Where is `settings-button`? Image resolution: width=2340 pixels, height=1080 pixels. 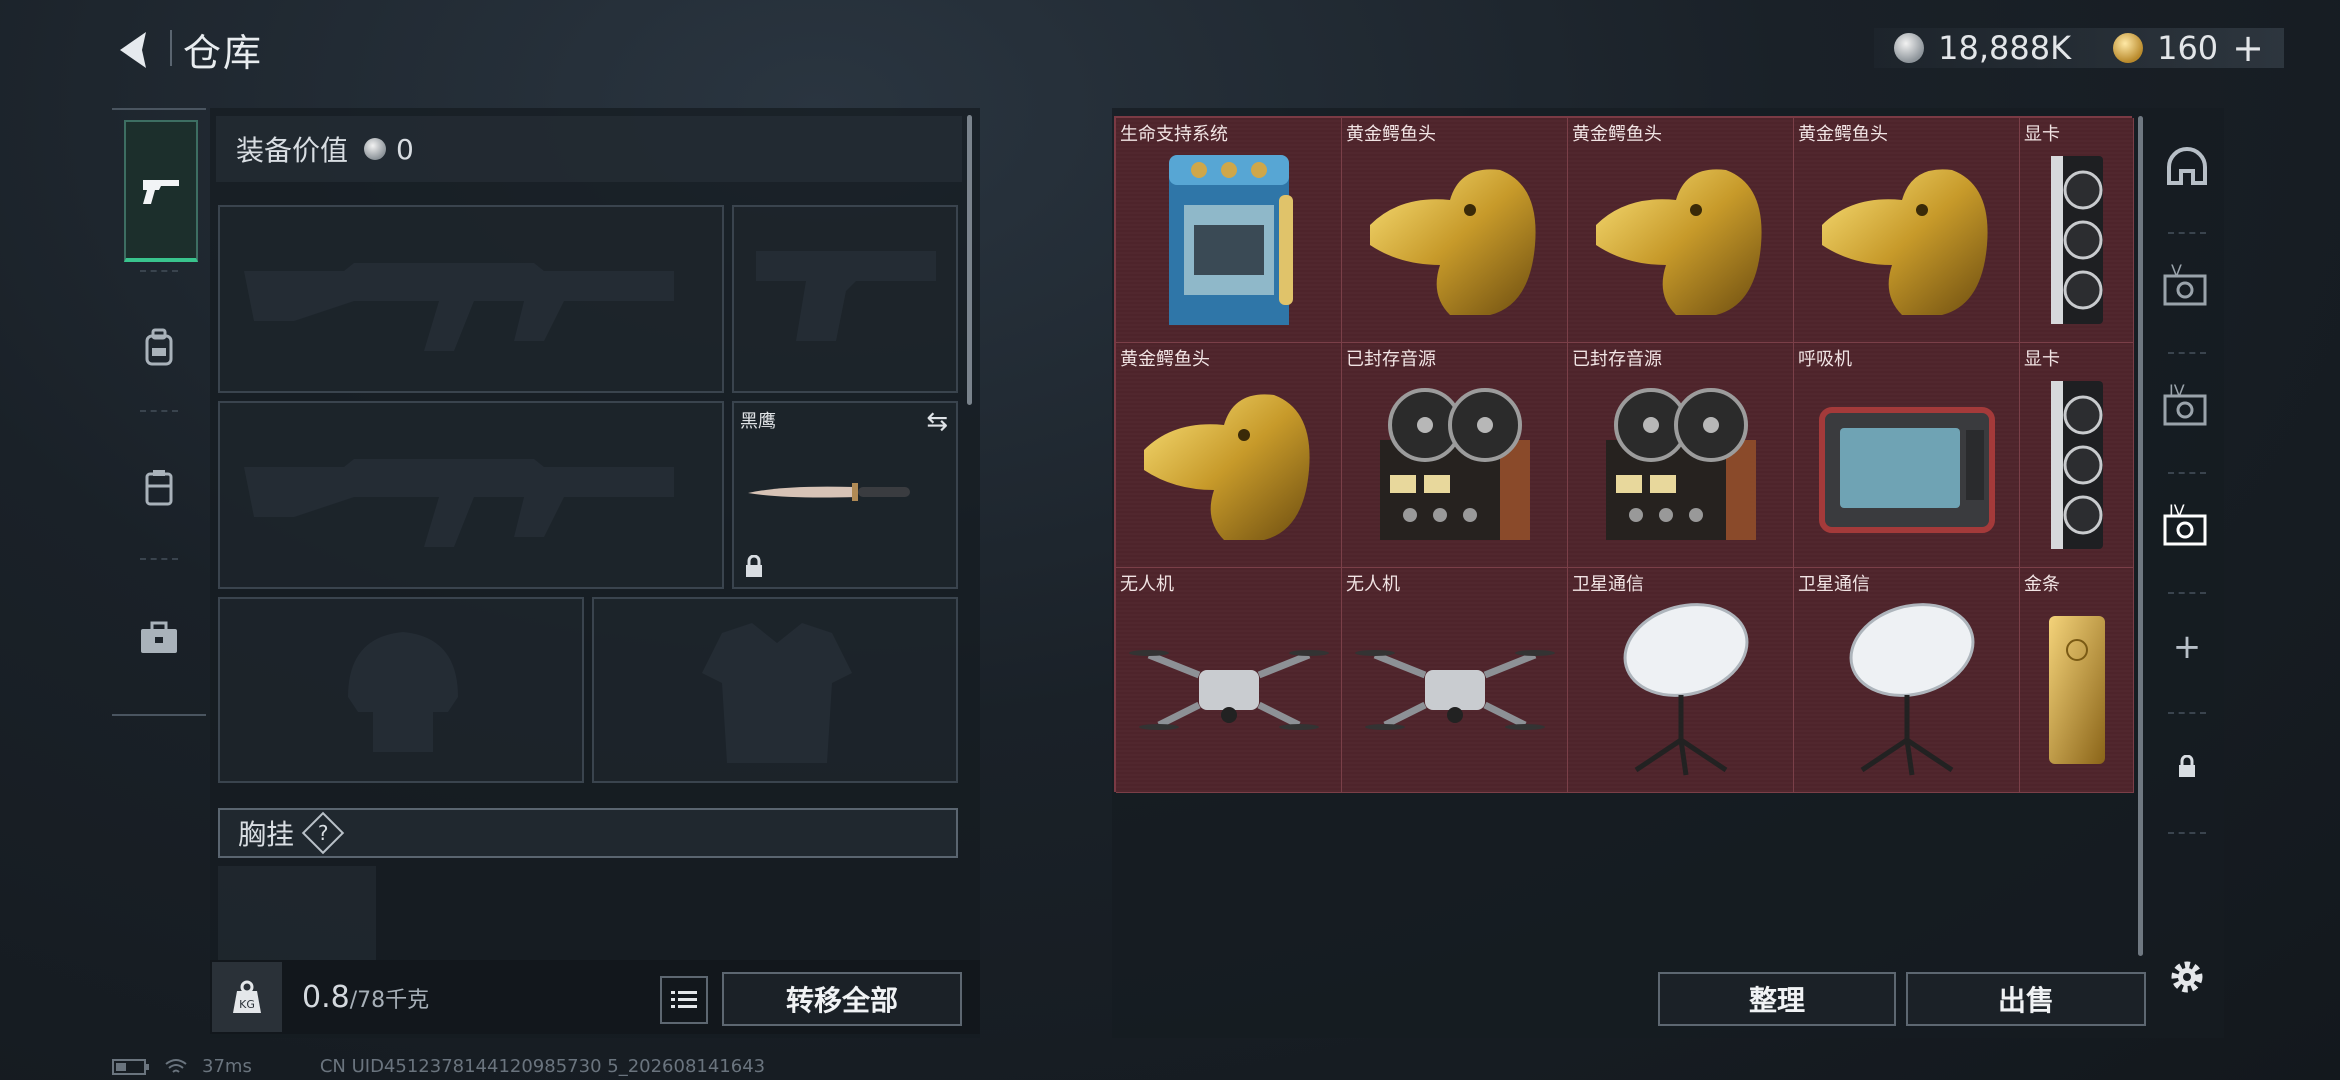
settings-button is located at coordinates (2187, 977).